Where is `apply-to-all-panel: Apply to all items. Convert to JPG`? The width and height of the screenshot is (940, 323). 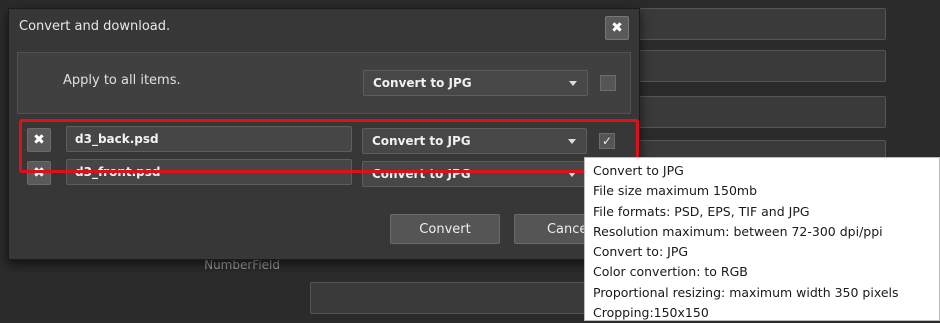
apply-to-all-panel: Apply to all items. Convert to JPG is located at coordinates (324, 83).